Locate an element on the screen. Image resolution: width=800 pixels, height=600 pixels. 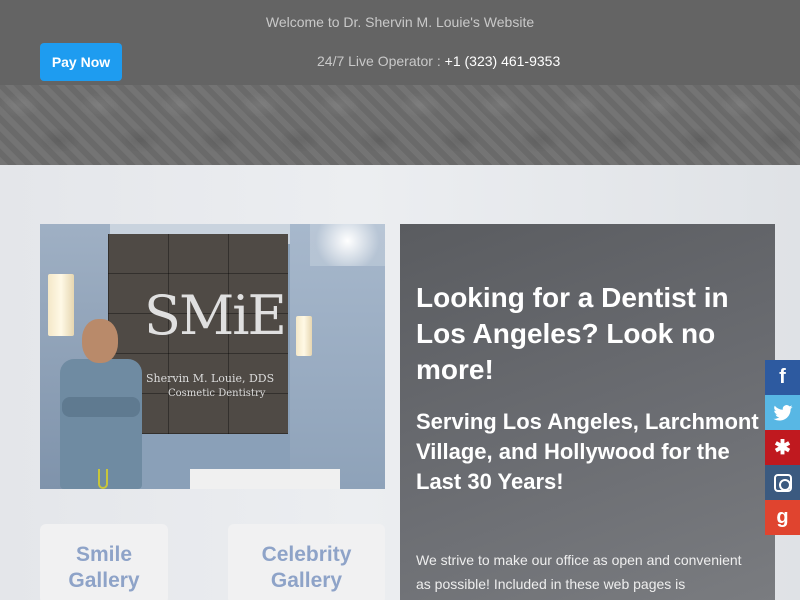
yelp-icon: ✱ is located at coordinates (782, 447).